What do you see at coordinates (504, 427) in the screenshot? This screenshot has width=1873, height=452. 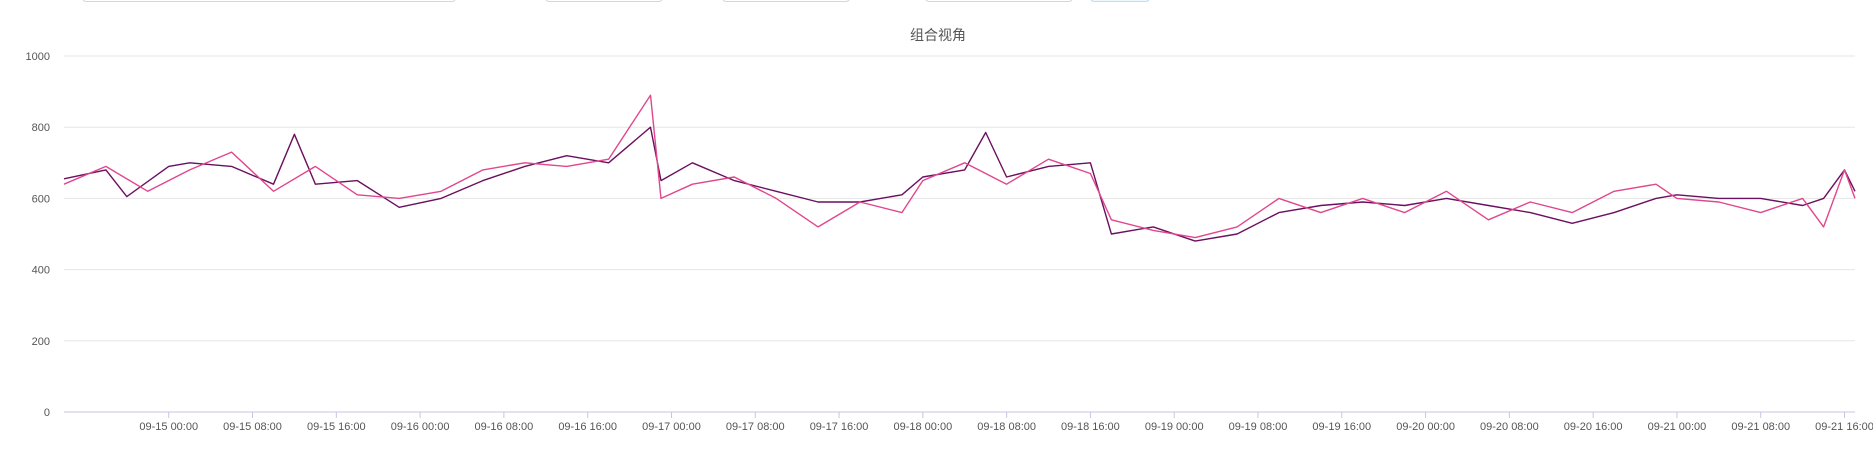 I see `x-tick-label: 09-16 08:00` at bounding box center [504, 427].